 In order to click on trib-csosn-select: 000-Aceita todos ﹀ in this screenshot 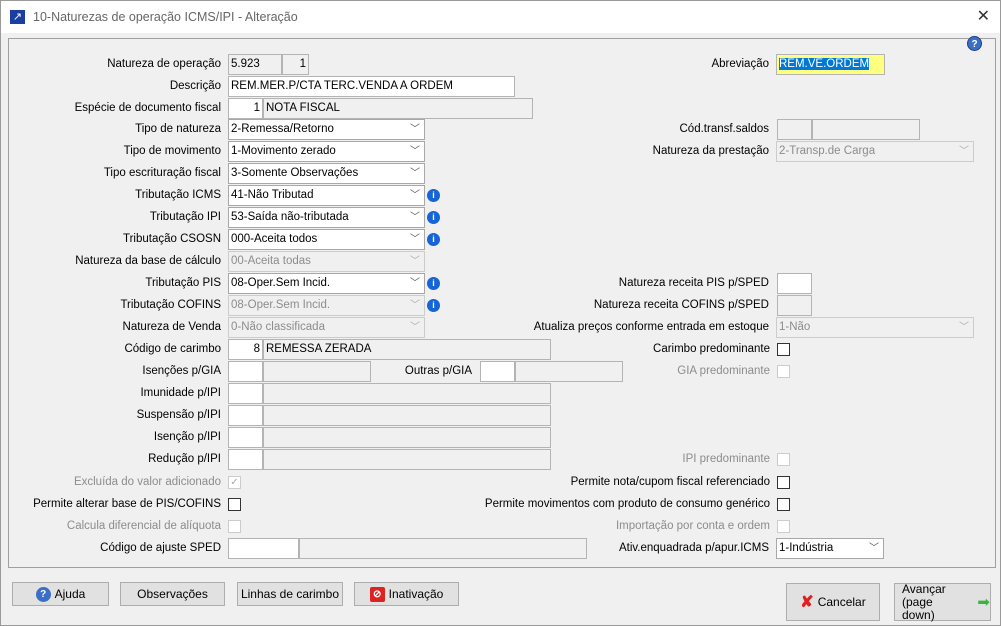, I will do `click(326, 239)`.